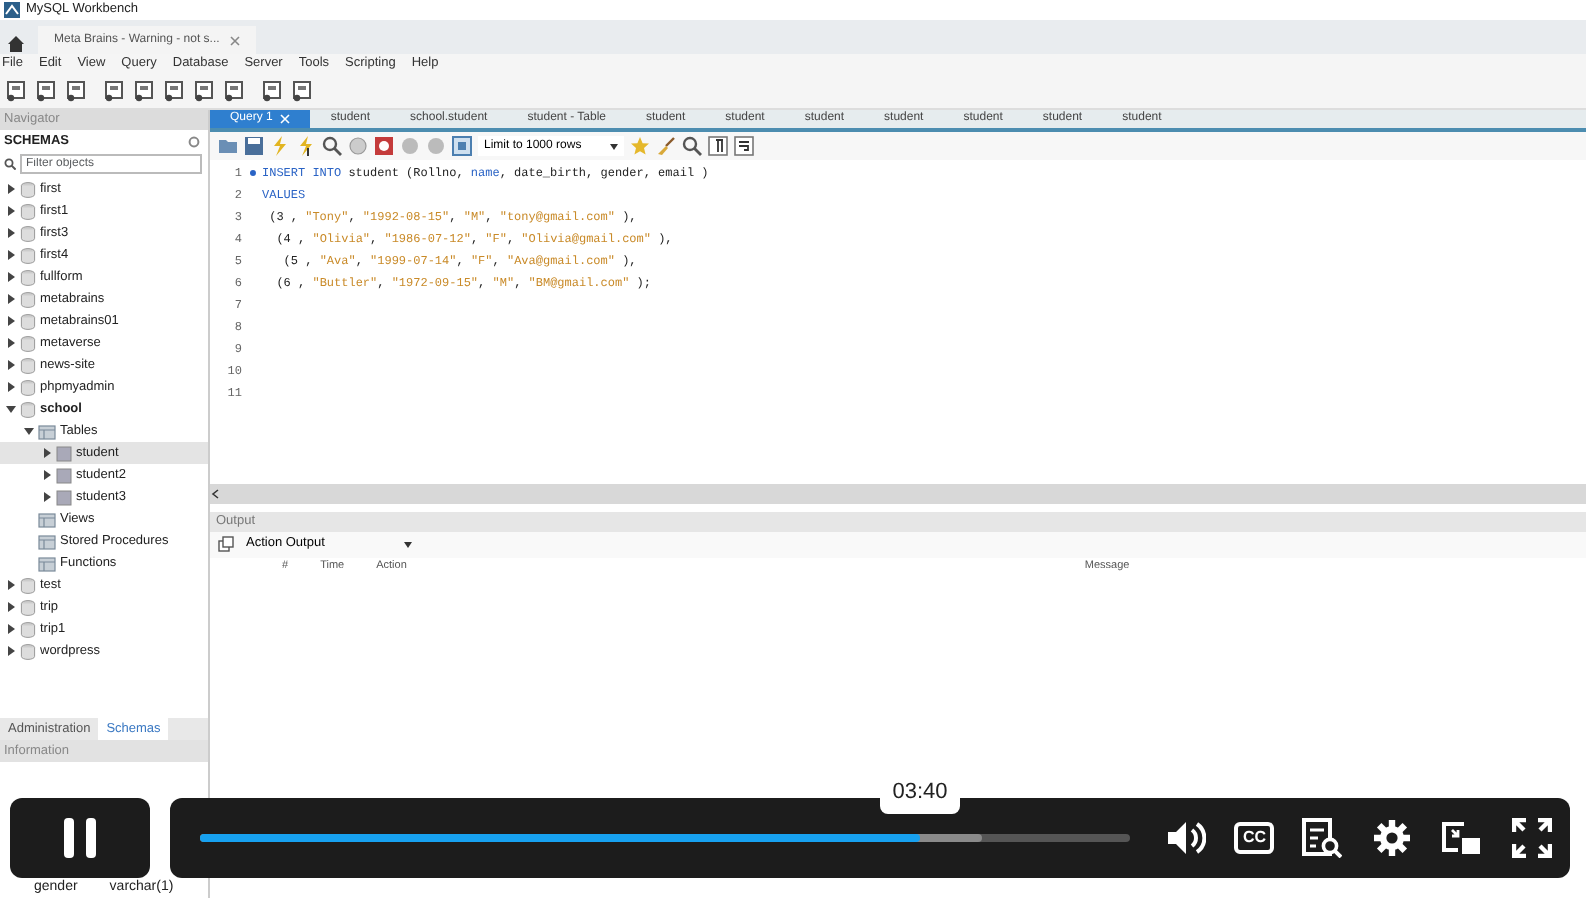 This screenshot has height=898, width=1586. Describe the element at coordinates (898, 493) in the screenshot. I see `horizontal-scrollbar` at that location.